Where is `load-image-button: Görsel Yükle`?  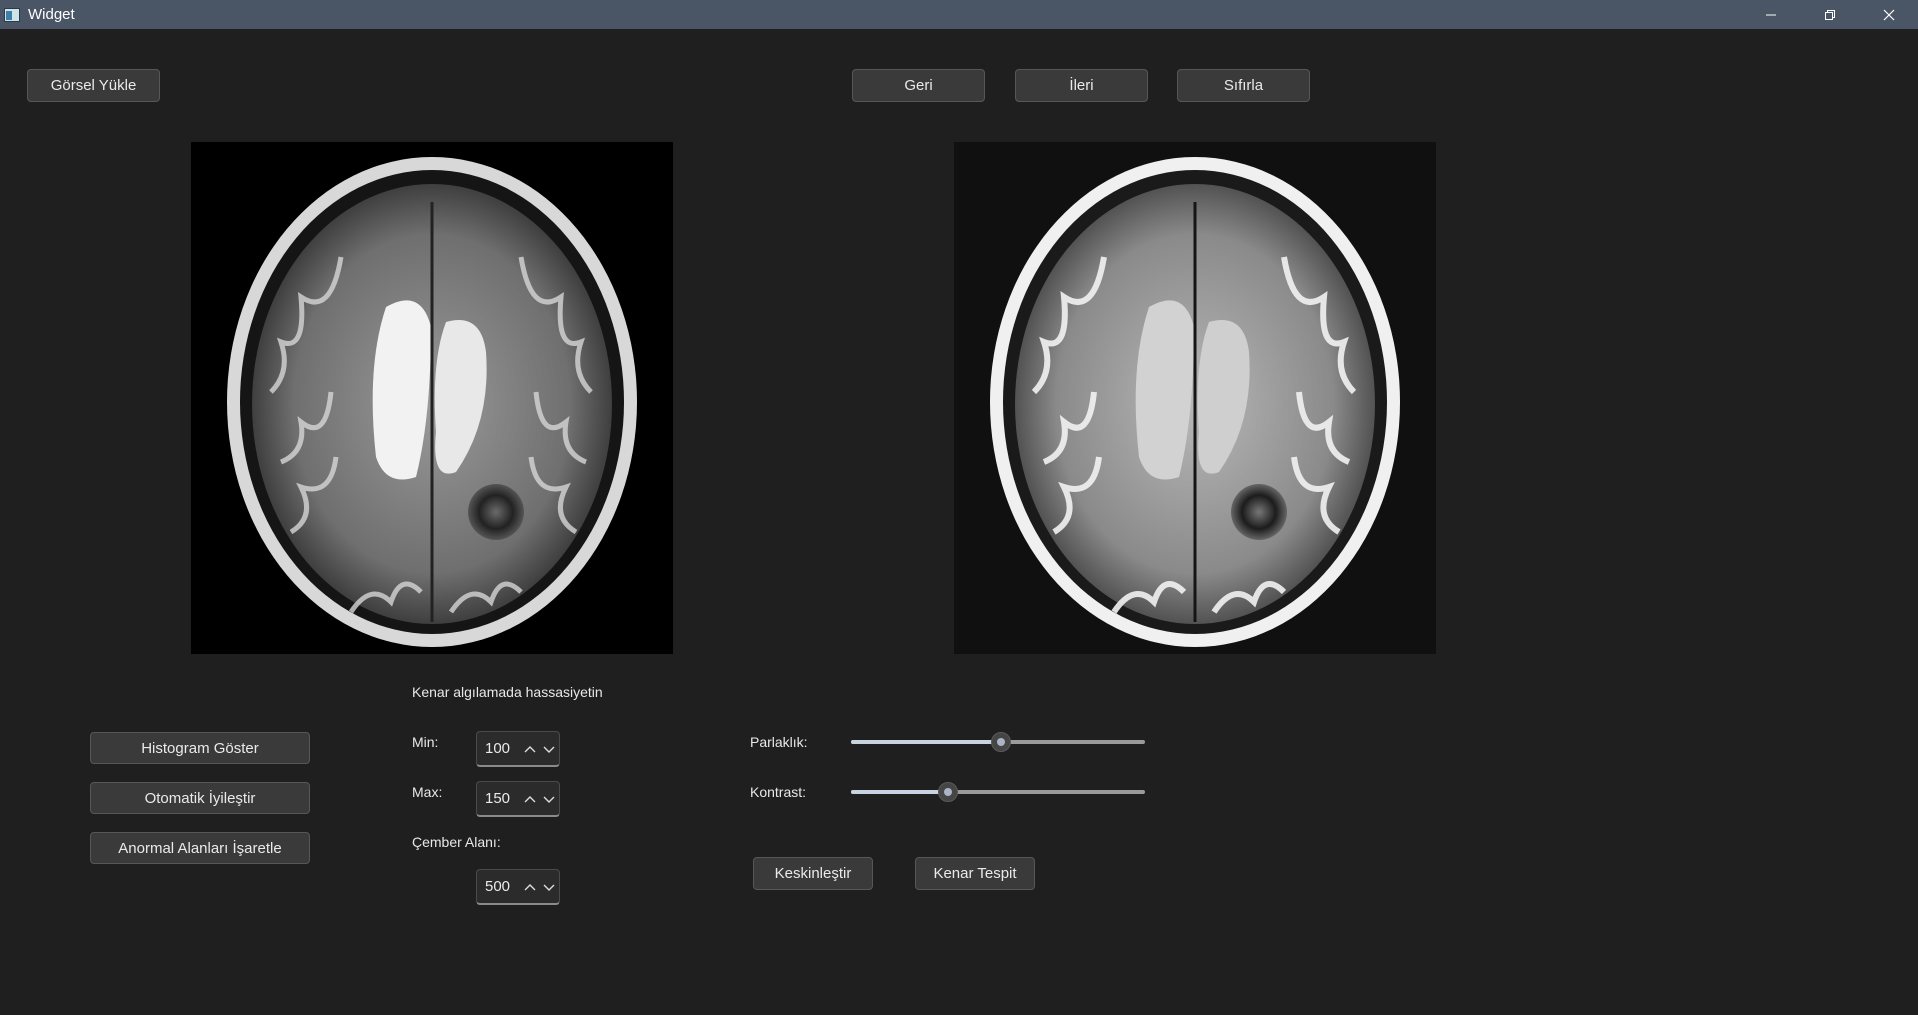 load-image-button: Görsel Yükle is located at coordinates (93, 85).